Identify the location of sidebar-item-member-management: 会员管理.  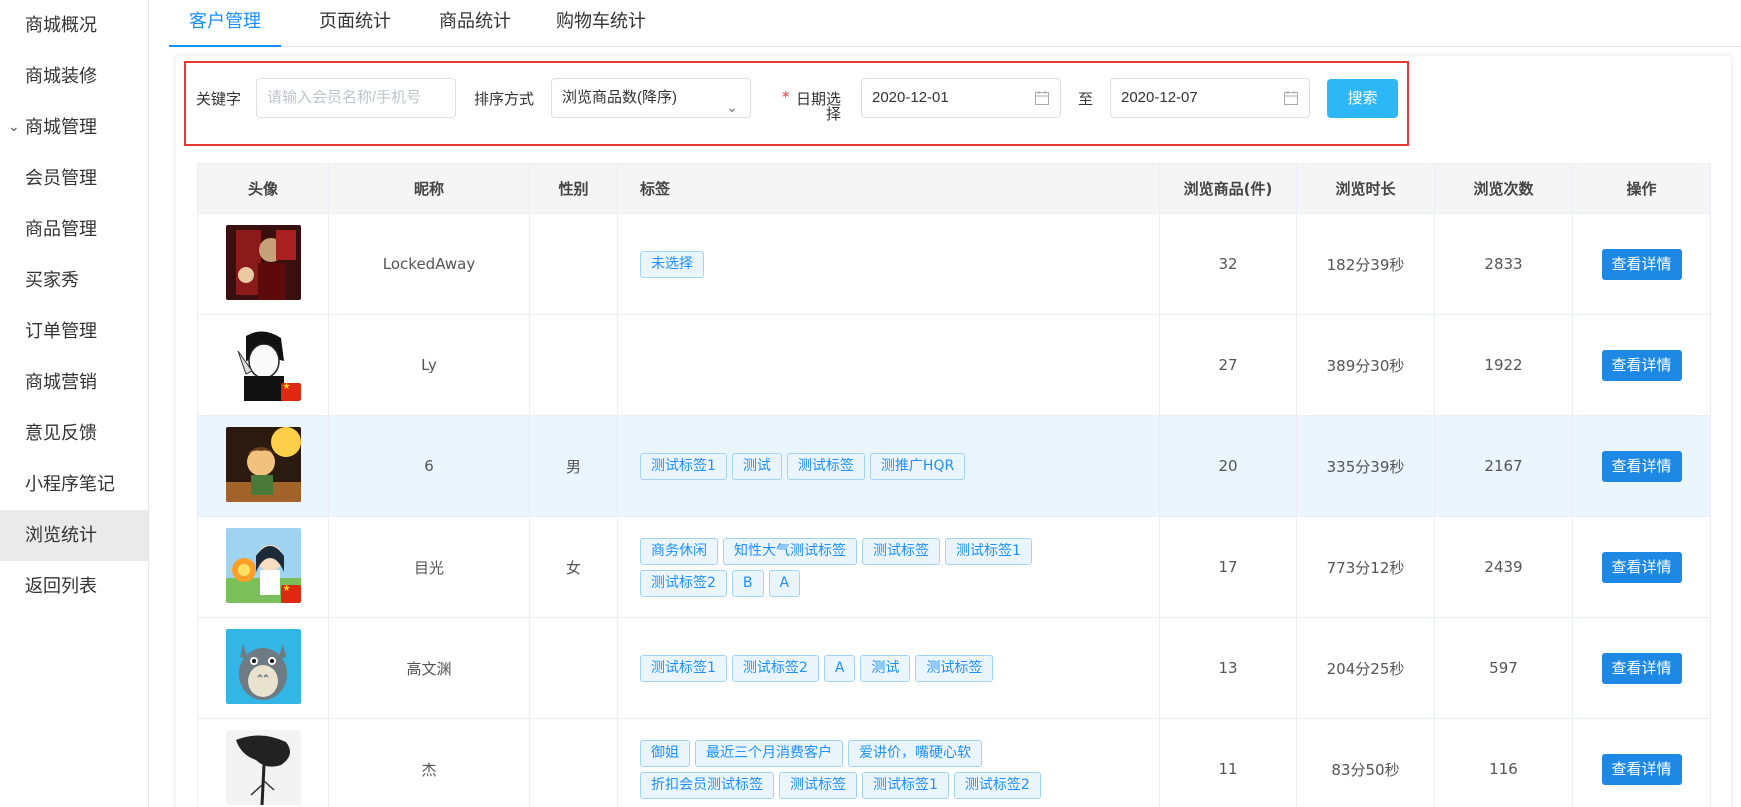
(74, 178).